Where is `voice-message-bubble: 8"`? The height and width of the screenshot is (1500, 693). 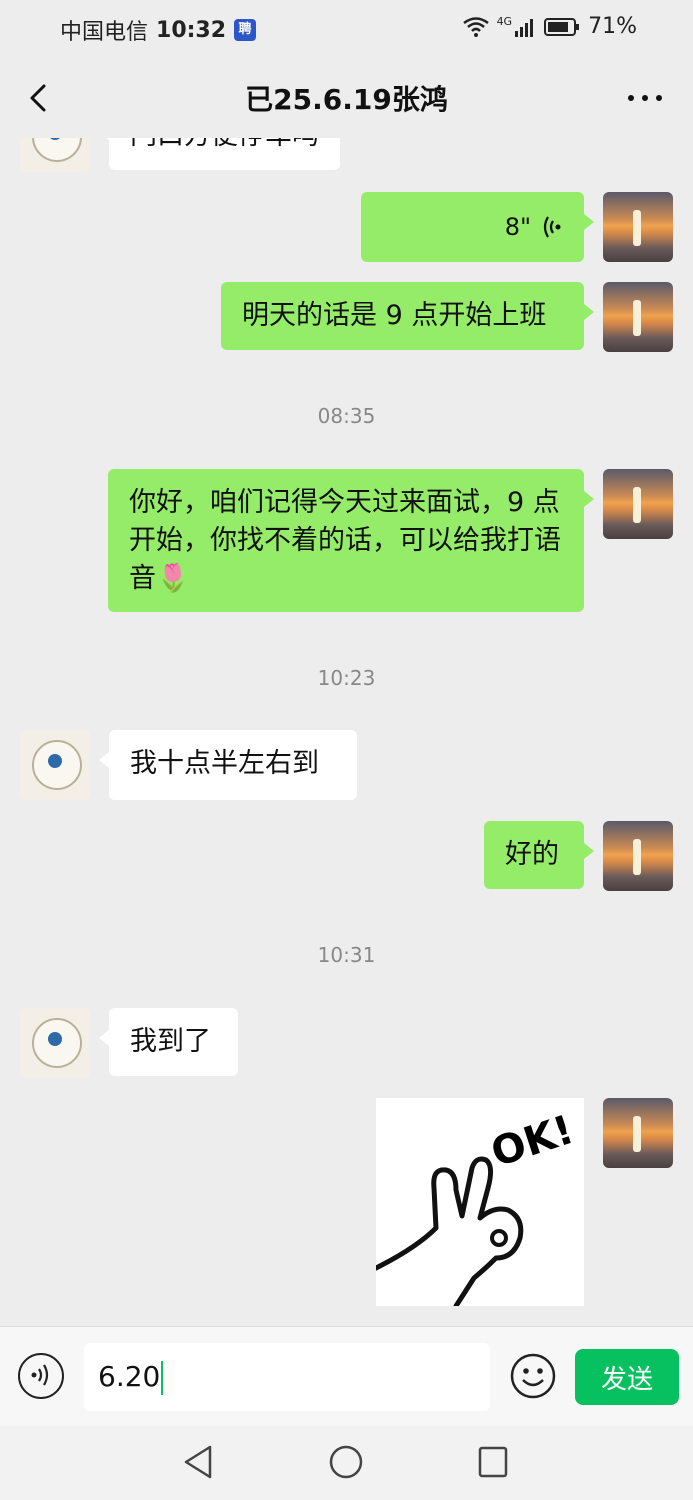
voice-message-bubble: 8" is located at coordinates (477, 227).